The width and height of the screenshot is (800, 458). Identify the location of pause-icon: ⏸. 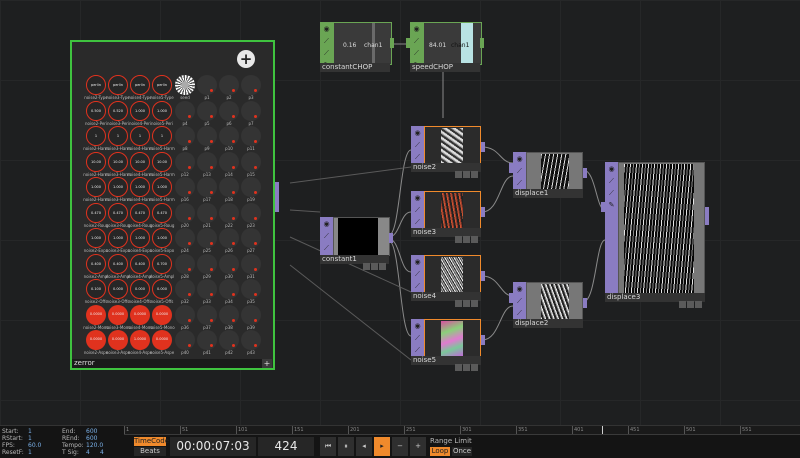
(346, 446).